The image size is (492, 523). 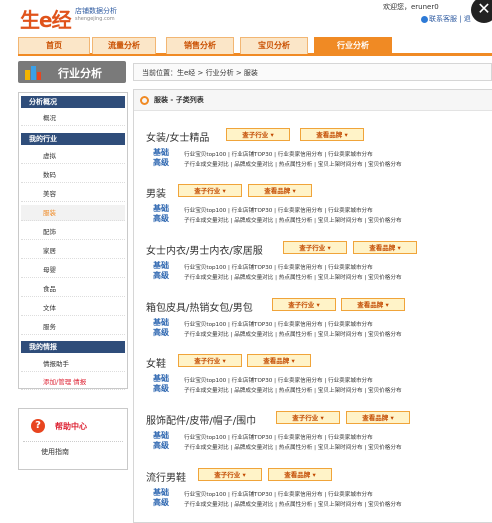 I want to click on logo-domain: shengejing.com, so click(x=95, y=19).